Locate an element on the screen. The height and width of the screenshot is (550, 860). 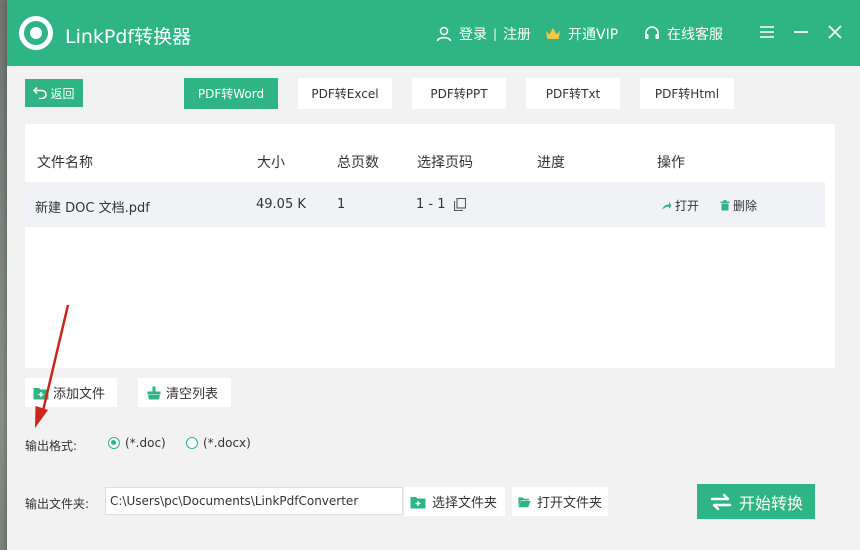
vip-button: 开通VIP is located at coordinates (581, 34).